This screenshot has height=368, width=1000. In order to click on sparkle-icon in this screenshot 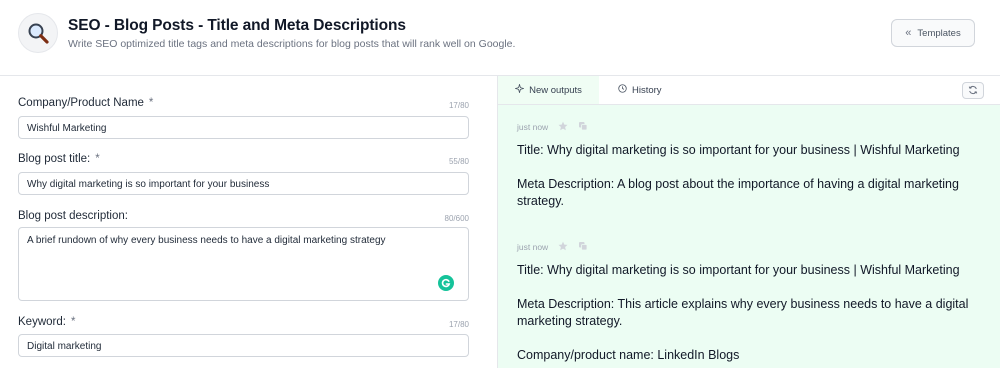, I will do `click(520, 89)`.